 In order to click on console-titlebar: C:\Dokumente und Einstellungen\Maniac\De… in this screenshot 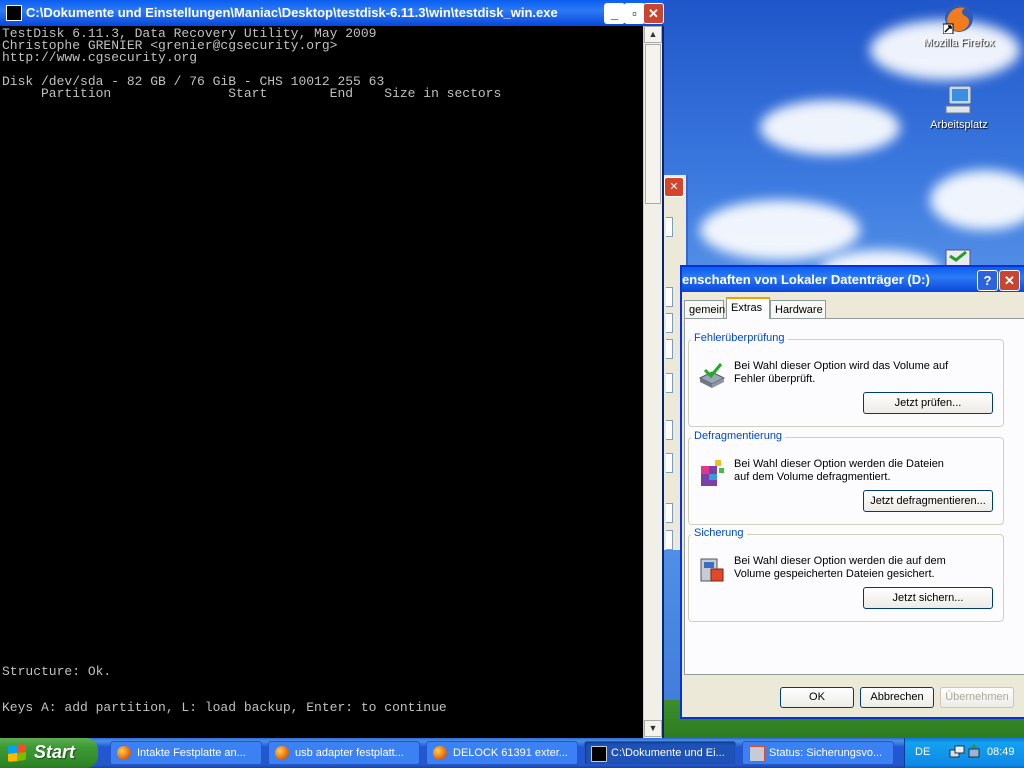, I will do `click(332, 13)`.